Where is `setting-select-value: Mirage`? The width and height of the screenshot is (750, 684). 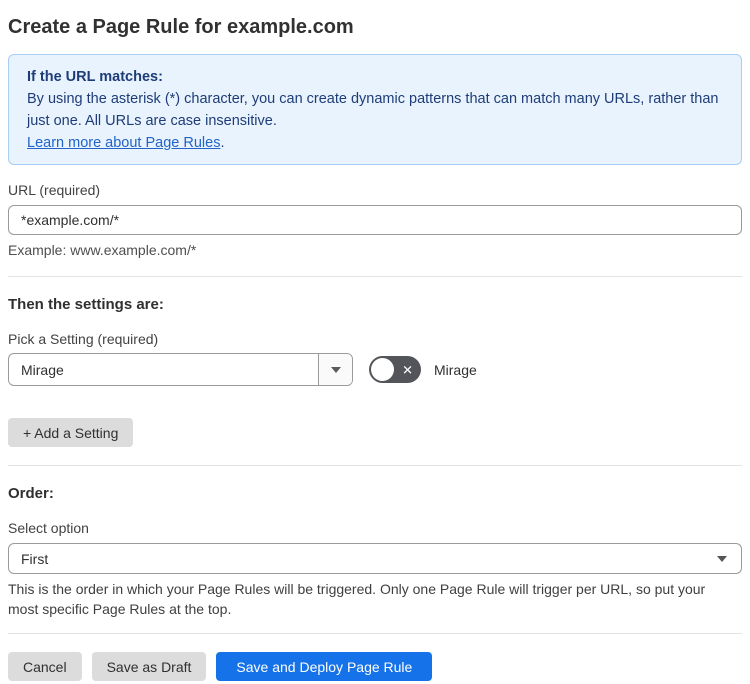 setting-select-value: Mirage is located at coordinates (42, 369).